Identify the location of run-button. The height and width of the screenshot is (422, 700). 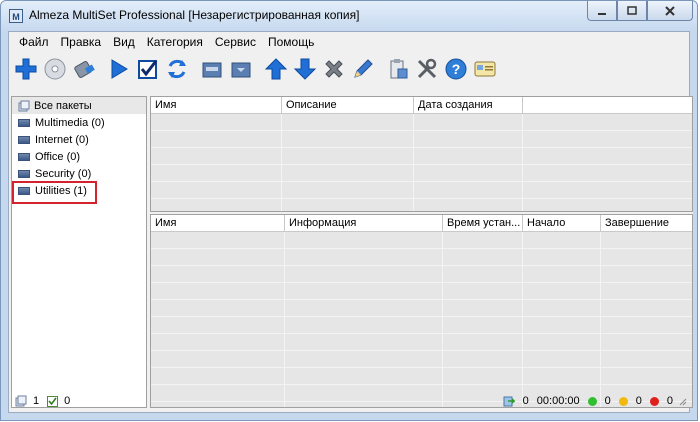
(119, 69).